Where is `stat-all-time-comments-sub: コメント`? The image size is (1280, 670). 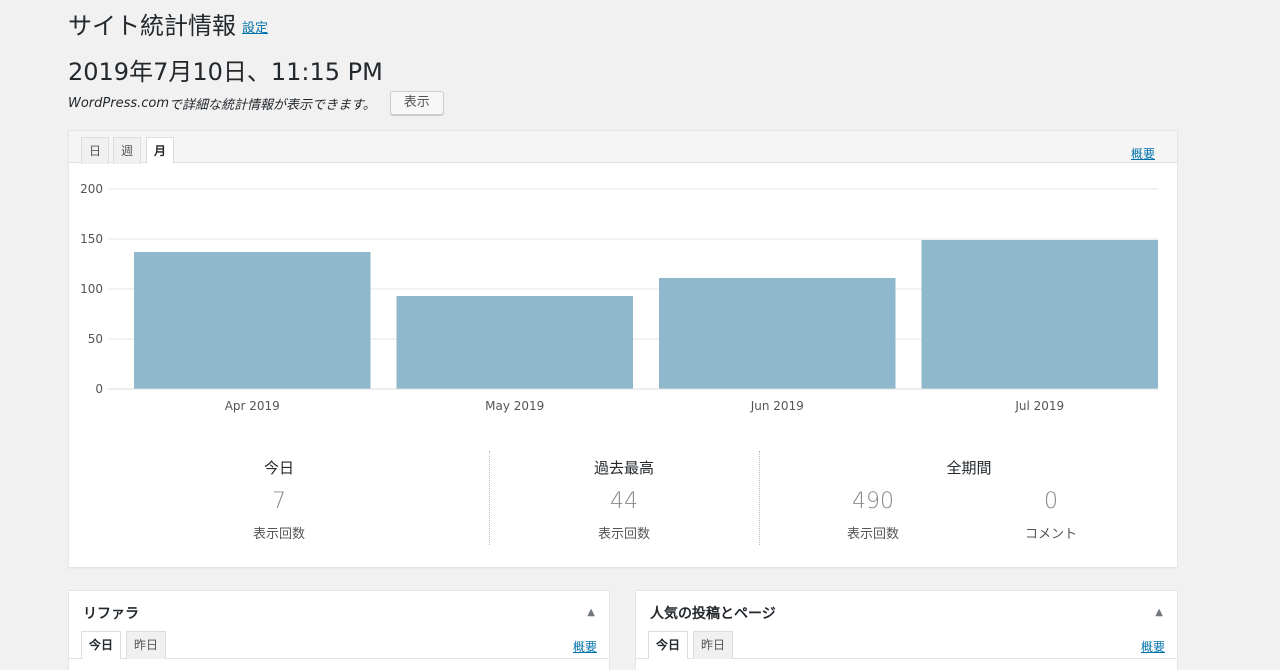 stat-all-time-comments-sub: コメント is located at coordinates (1050, 534).